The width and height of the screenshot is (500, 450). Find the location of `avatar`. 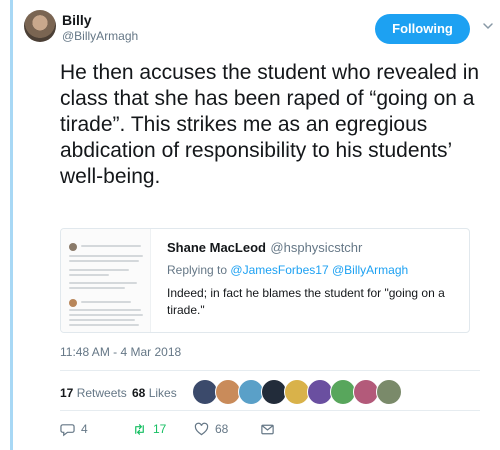

avatar is located at coordinates (40, 26).